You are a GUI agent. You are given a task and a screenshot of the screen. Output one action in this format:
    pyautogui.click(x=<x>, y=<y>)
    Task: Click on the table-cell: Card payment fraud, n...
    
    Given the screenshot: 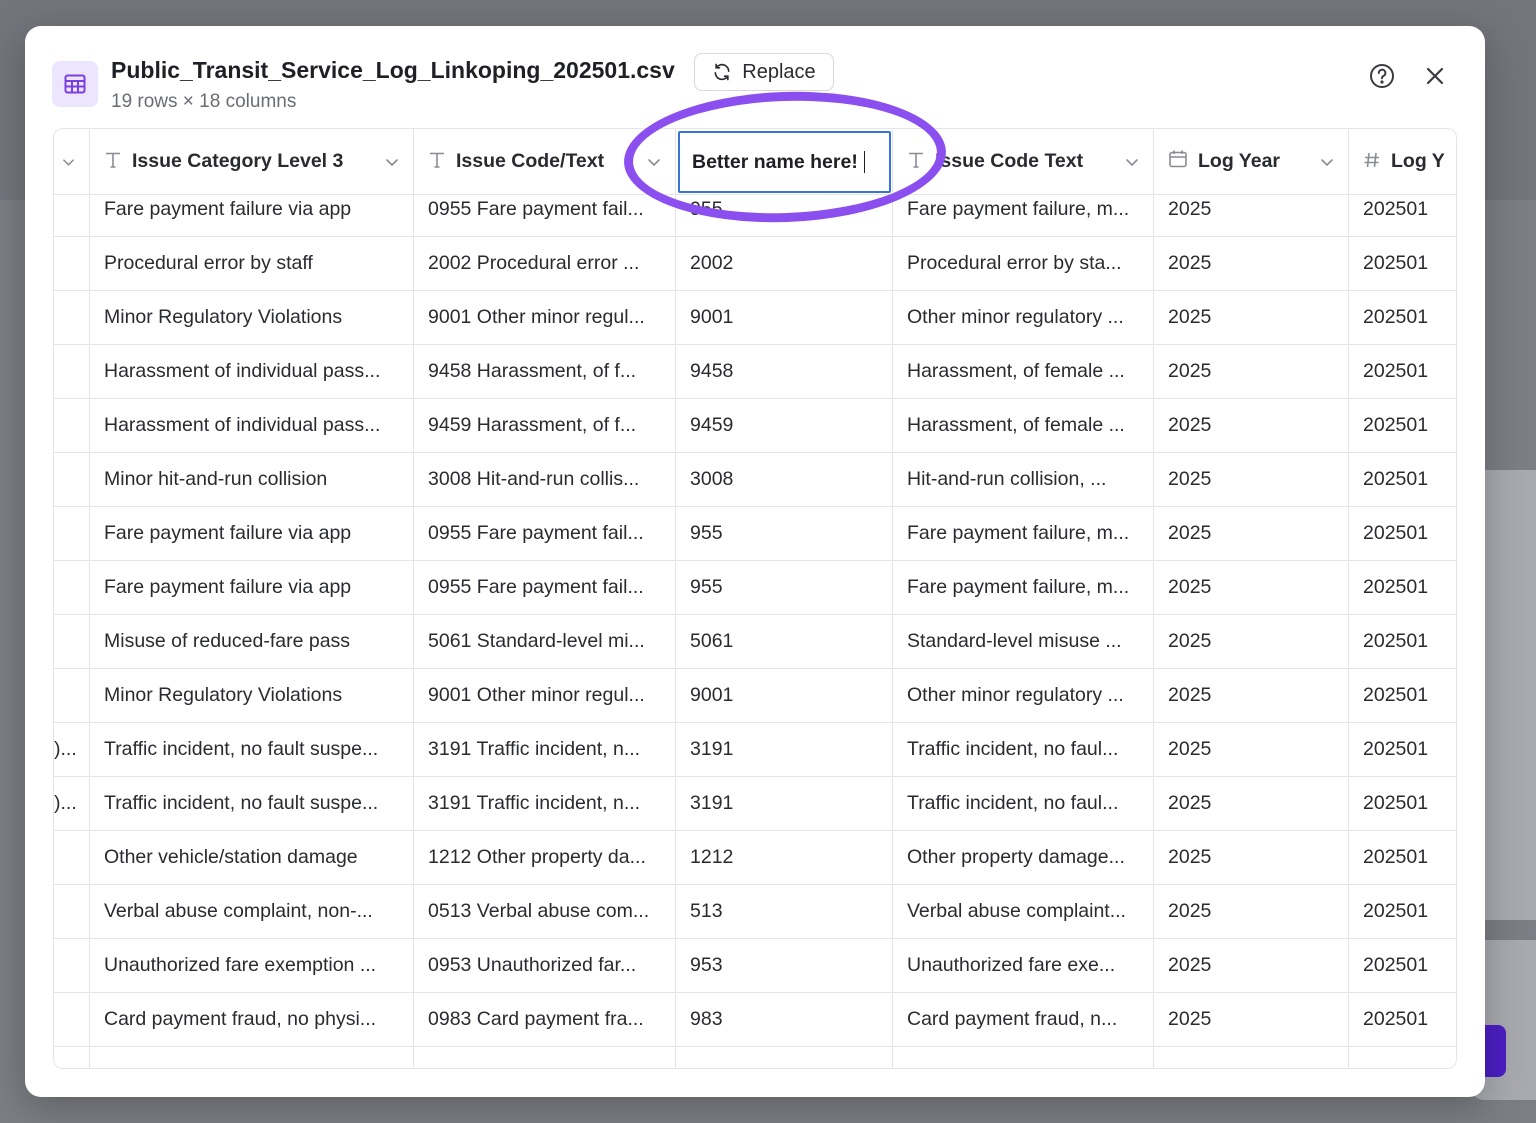 What is the action you would take?
    pyautogui.click(x=1023, y=1020)
    